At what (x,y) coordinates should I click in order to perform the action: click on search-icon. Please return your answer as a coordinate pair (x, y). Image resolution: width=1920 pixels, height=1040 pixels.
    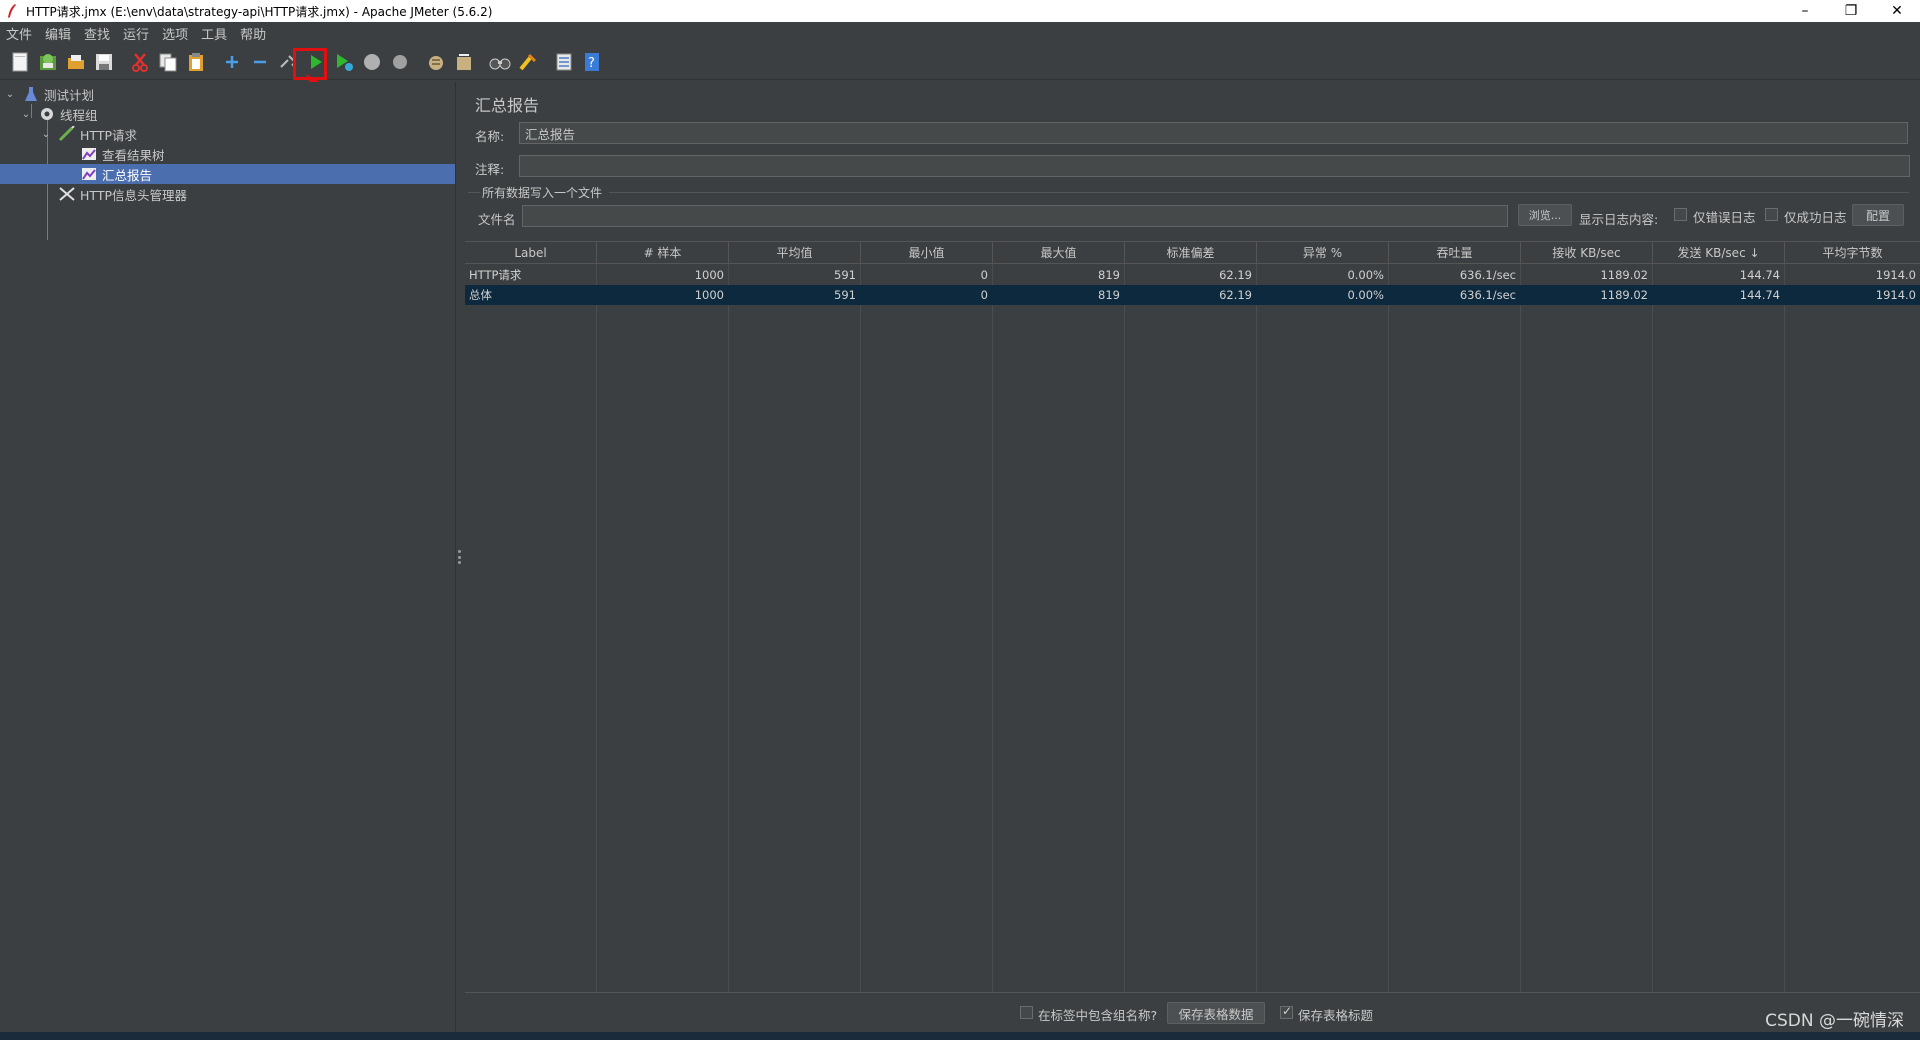
    Looking at the image, I should click on (500, 62).